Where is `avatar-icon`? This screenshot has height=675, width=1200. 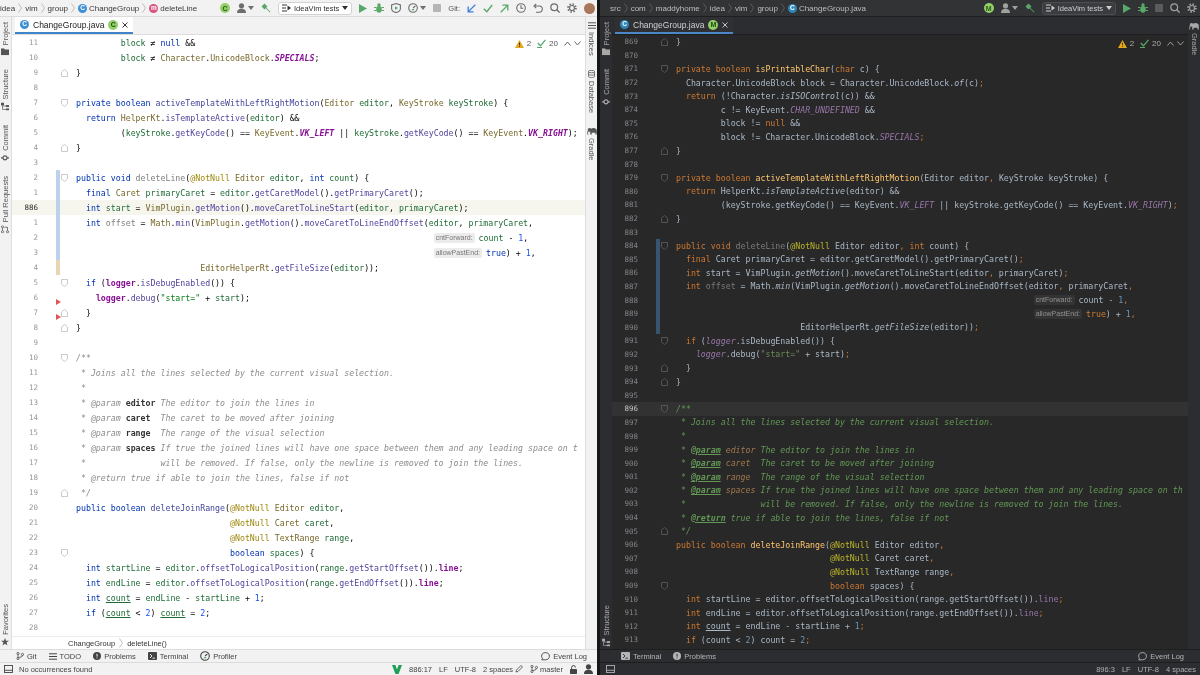 avatar-icon is located at coordinates (589, 8).